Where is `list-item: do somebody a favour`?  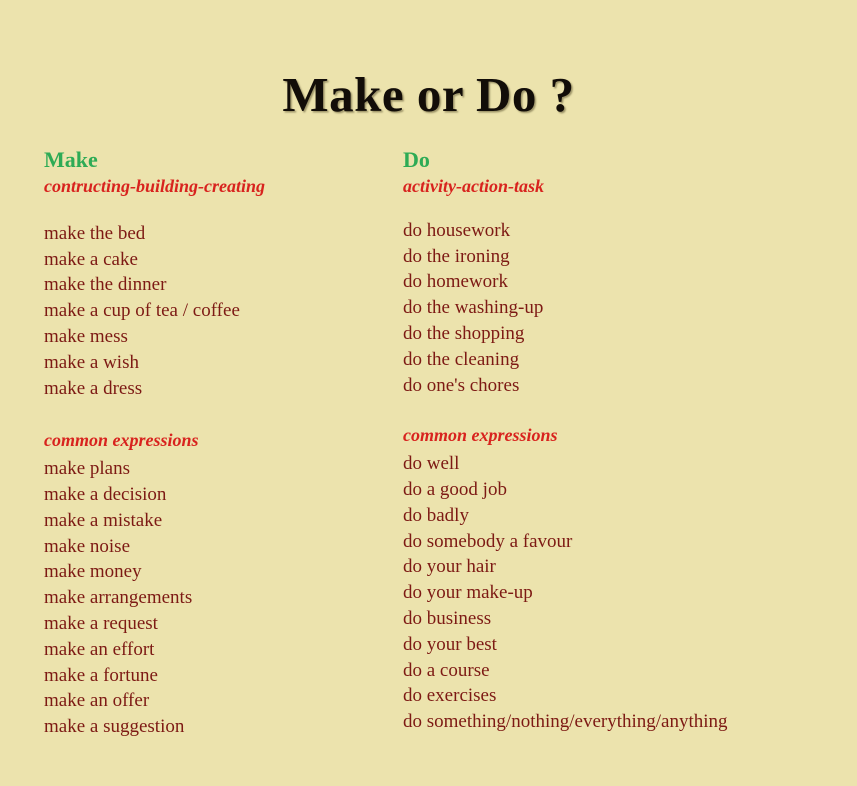
list-item: do somebody a favour is located at coordinates (488, 541).